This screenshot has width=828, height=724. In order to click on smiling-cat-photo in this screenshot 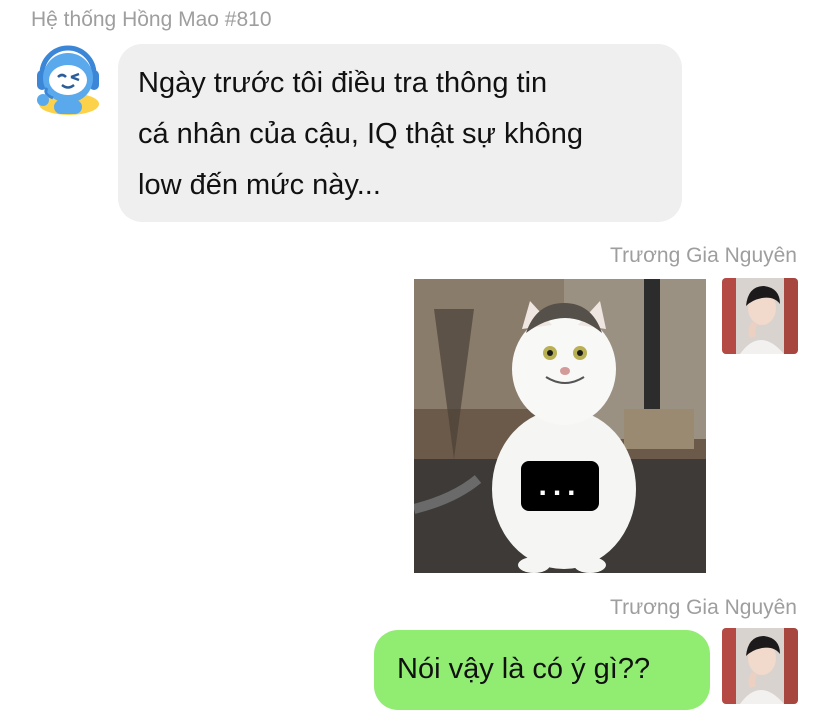, I will do `click(560, 426)`.